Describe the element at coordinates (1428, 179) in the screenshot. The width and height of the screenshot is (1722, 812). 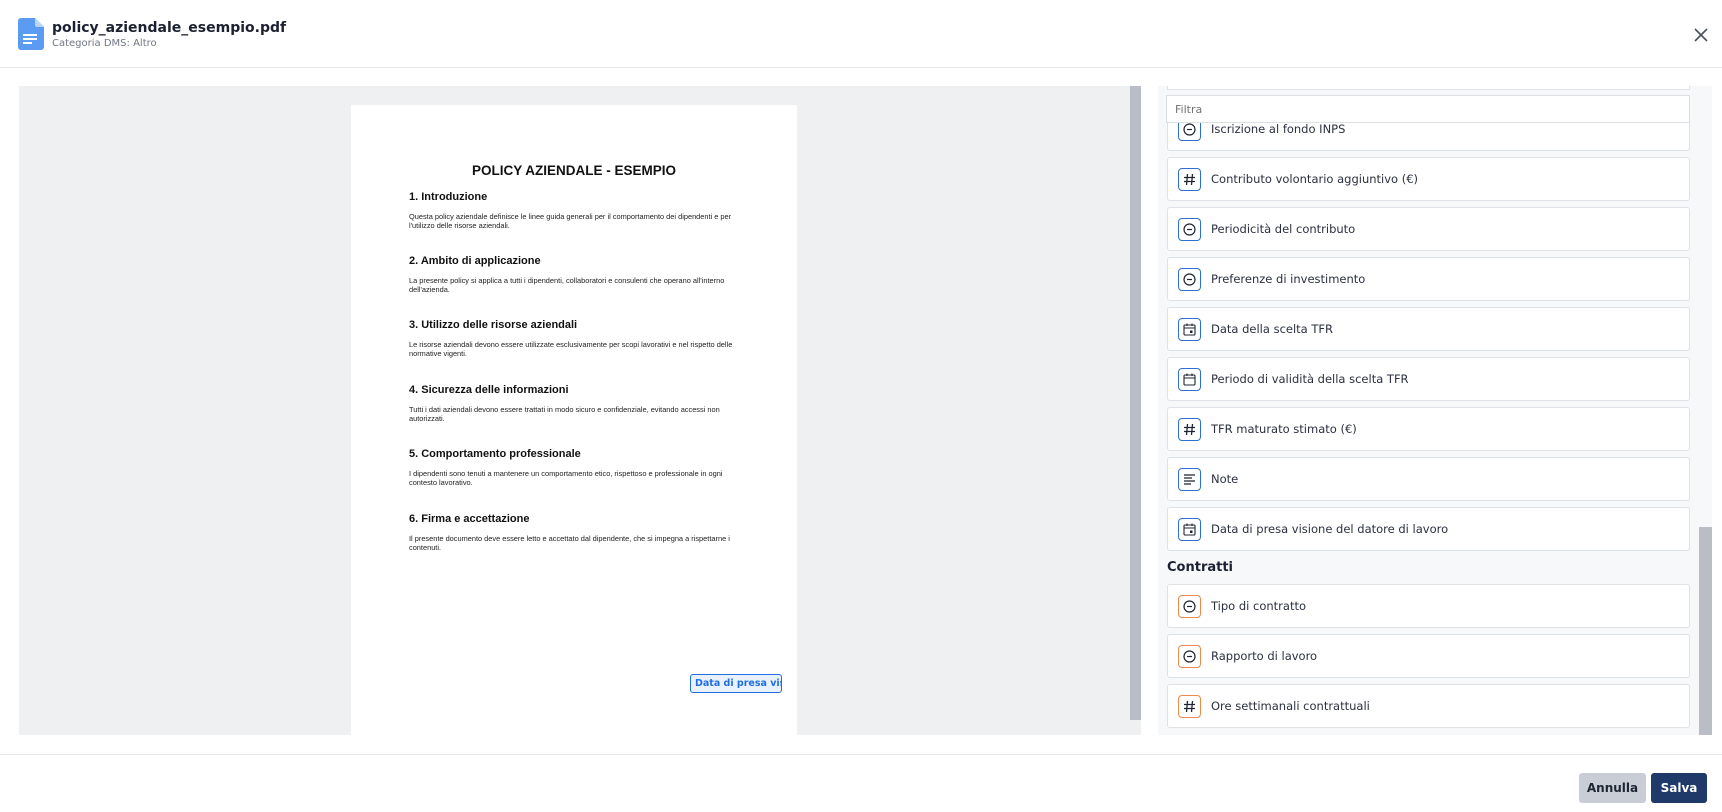
I see `field-item: Contributo volontario aggiuntivo (€)` at that location.